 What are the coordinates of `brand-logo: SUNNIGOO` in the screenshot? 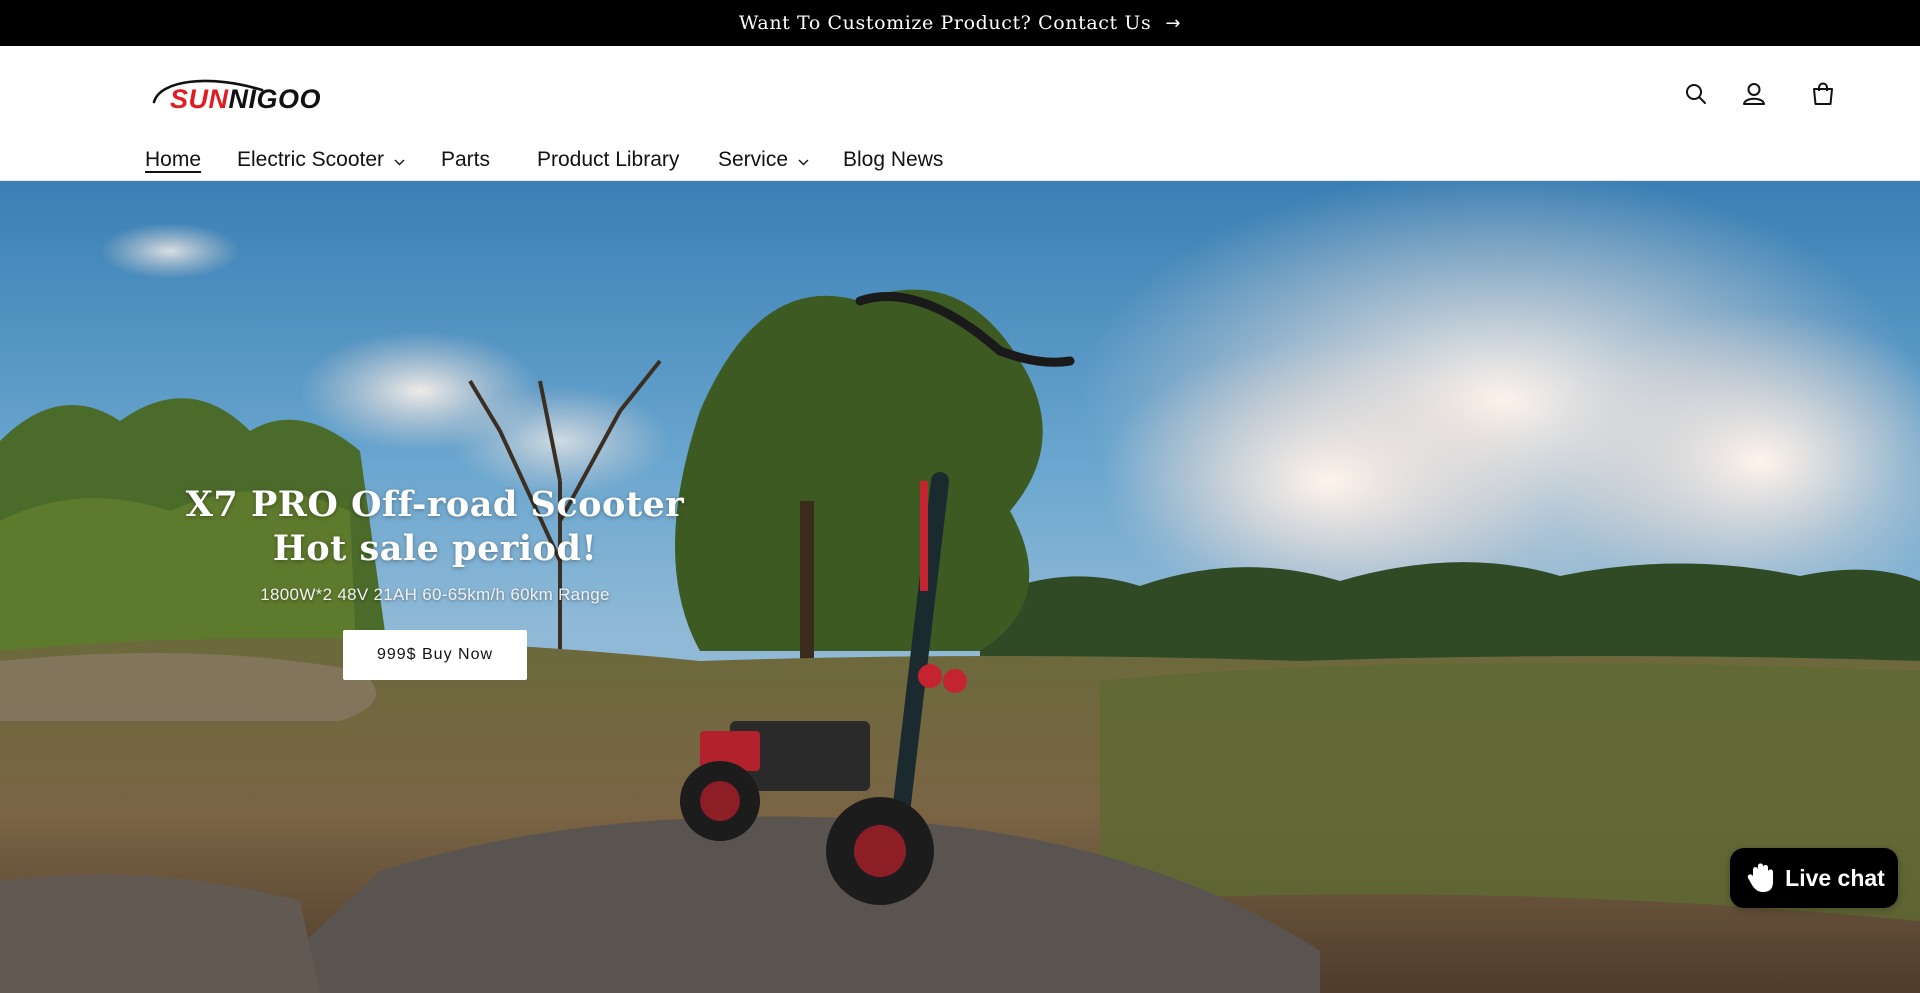 It's located at (235, 94).